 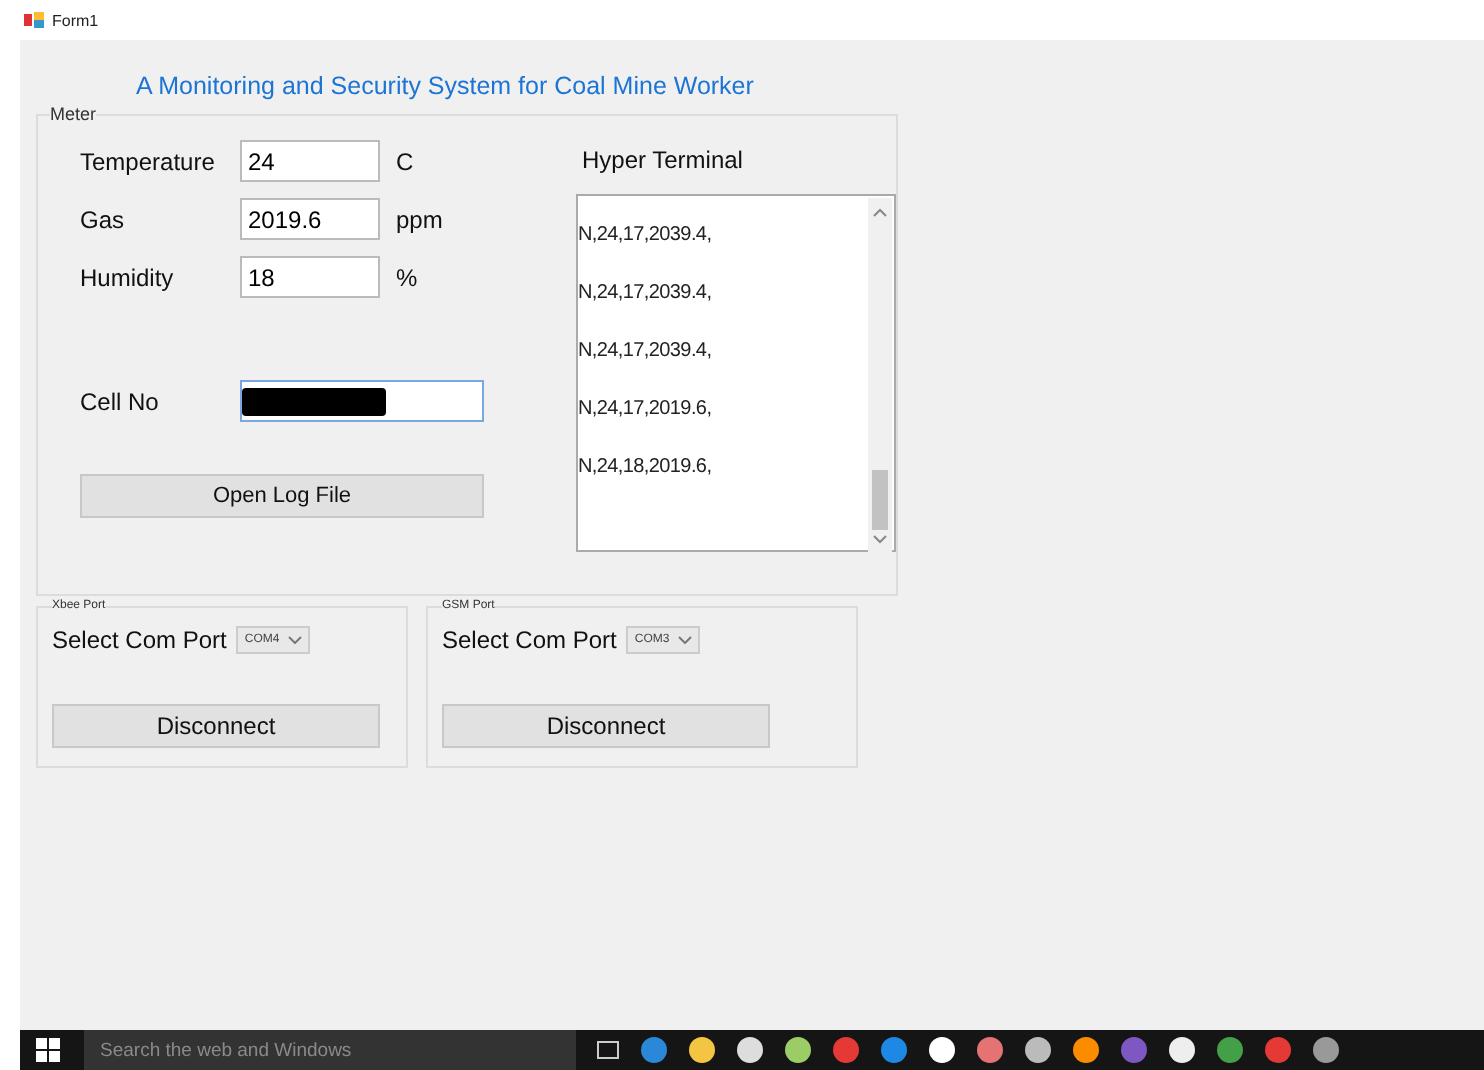 I want to click on field-label: Gas, so click(x=103, y=219).